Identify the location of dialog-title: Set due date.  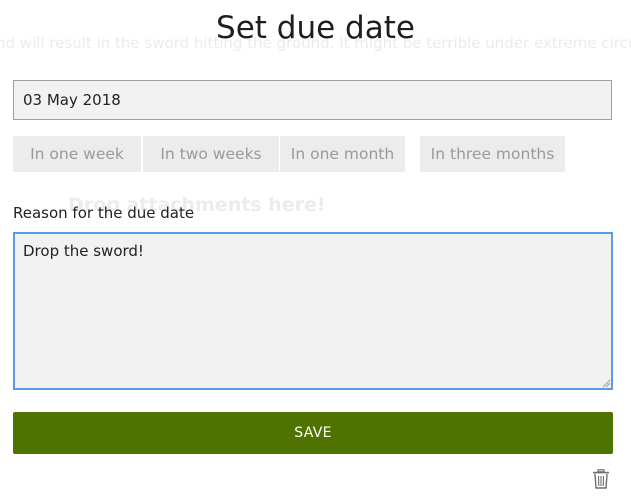
(315, 28).